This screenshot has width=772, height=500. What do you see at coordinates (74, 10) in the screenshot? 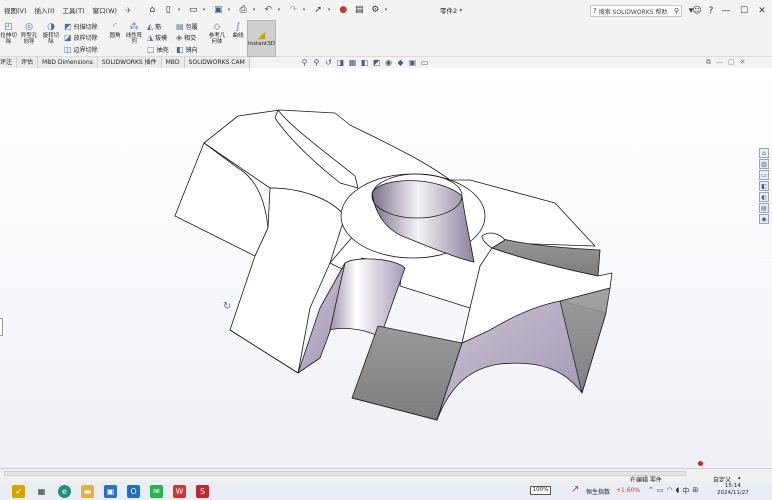
I see `menu-tools: 工具(T)` at bounding box center [74, 10].